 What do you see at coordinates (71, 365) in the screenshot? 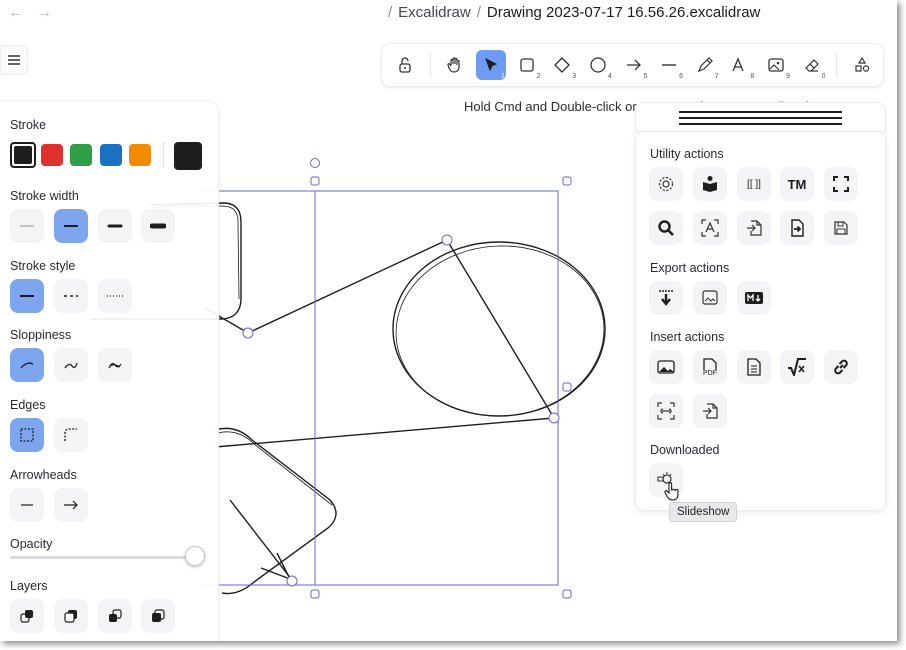
I see `sloppiness-artist` at bounding box center [71, 365].